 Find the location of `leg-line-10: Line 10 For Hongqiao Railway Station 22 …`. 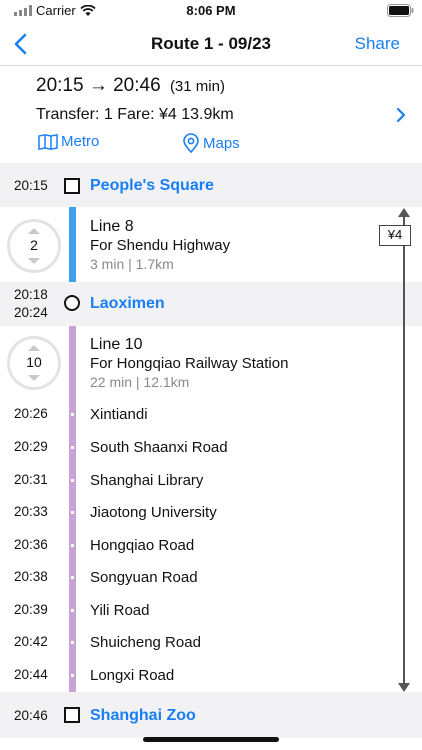

leg-line-10: Line 10 For Hongqiao Railway Station 22 … is located at coordinates (189, 363).